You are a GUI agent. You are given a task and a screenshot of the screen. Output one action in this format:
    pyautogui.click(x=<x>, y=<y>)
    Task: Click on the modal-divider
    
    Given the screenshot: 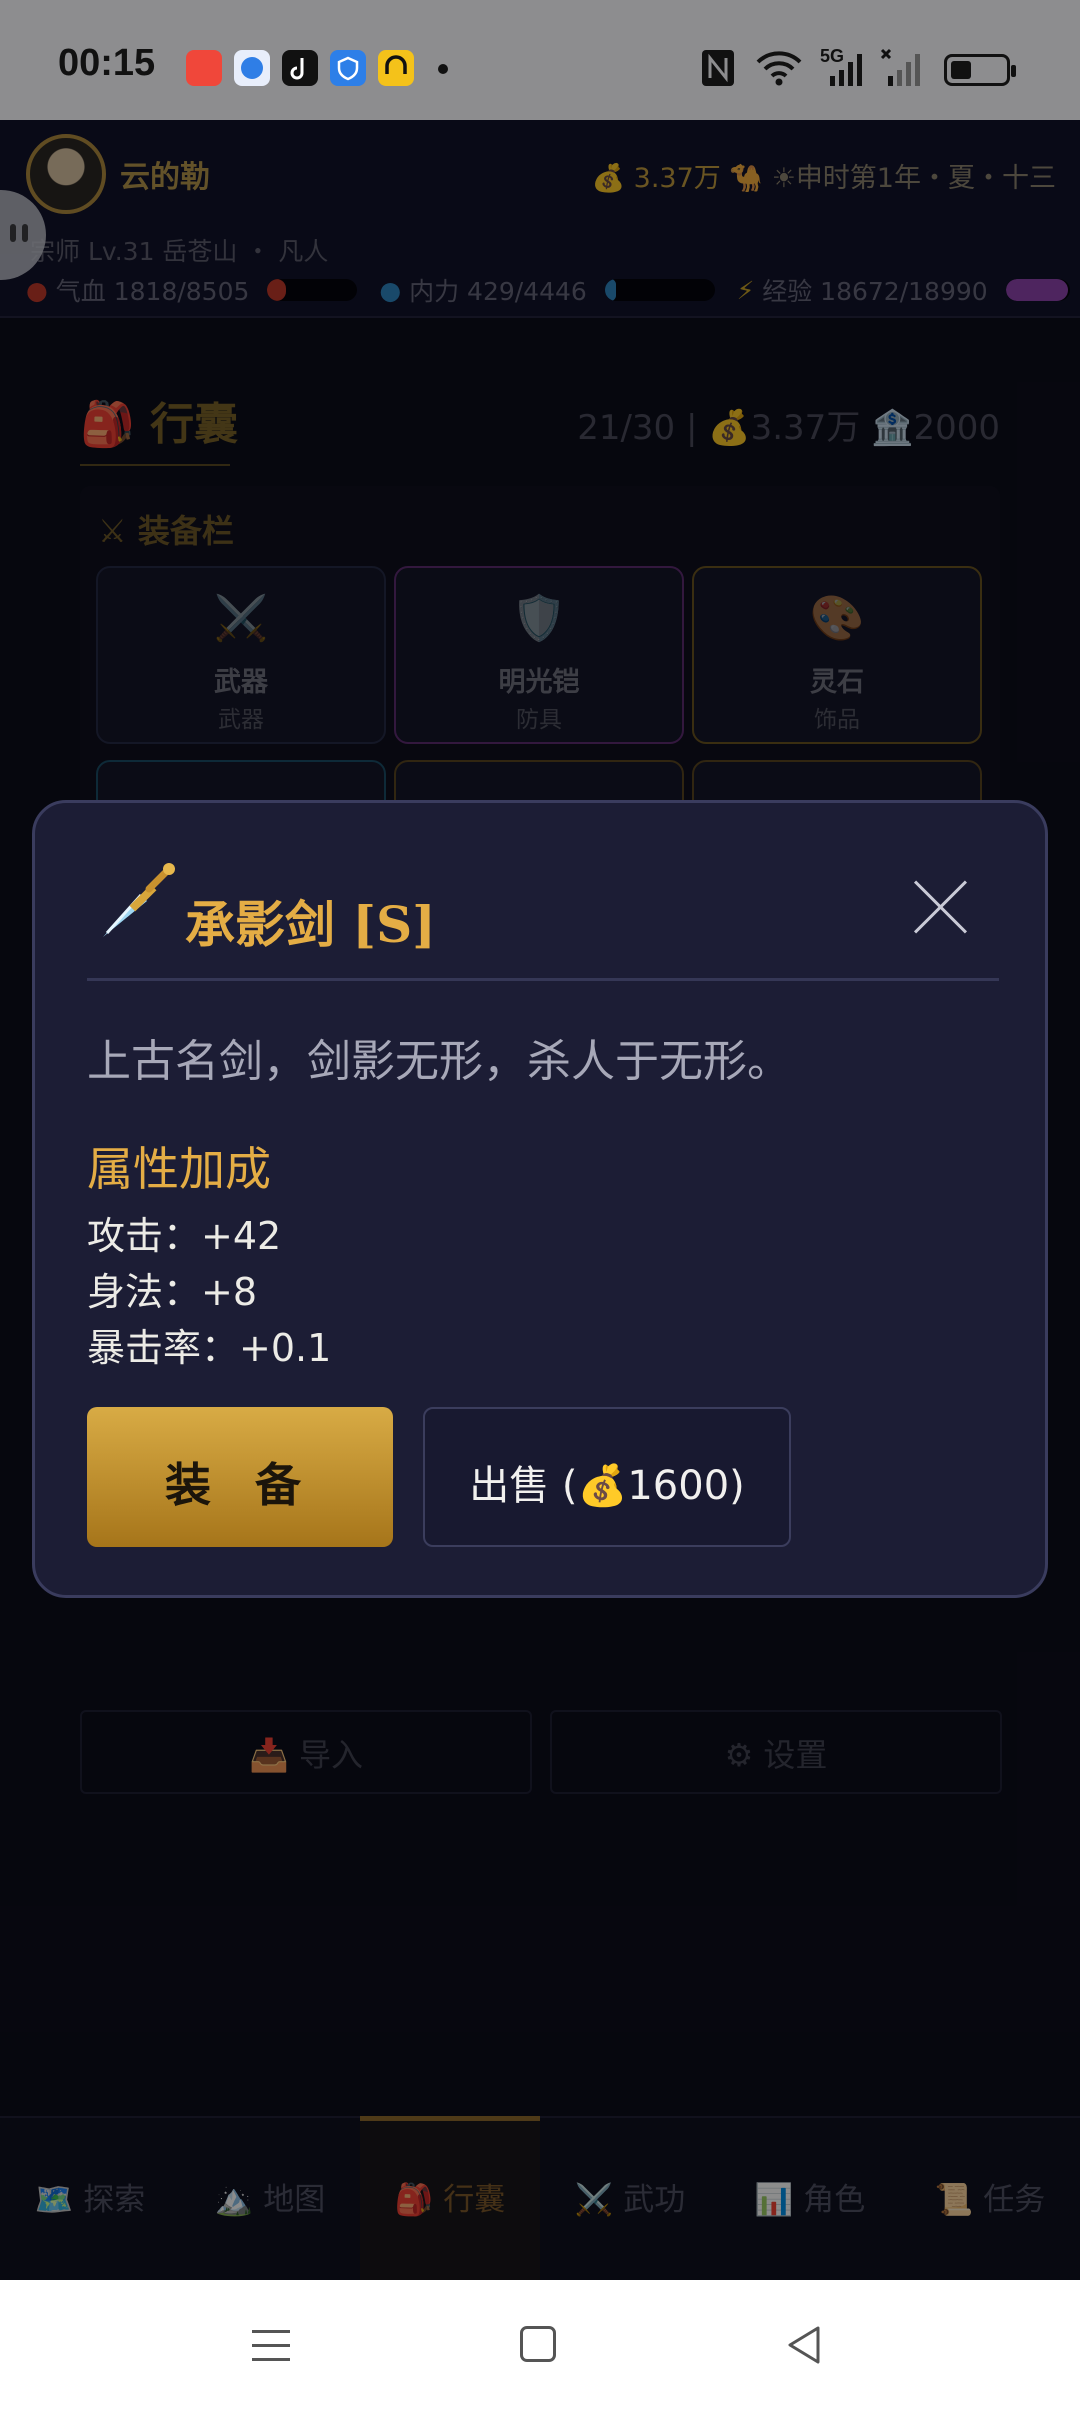 What is the action you would take?
    pyautogui.click(x=543, y=979)
    